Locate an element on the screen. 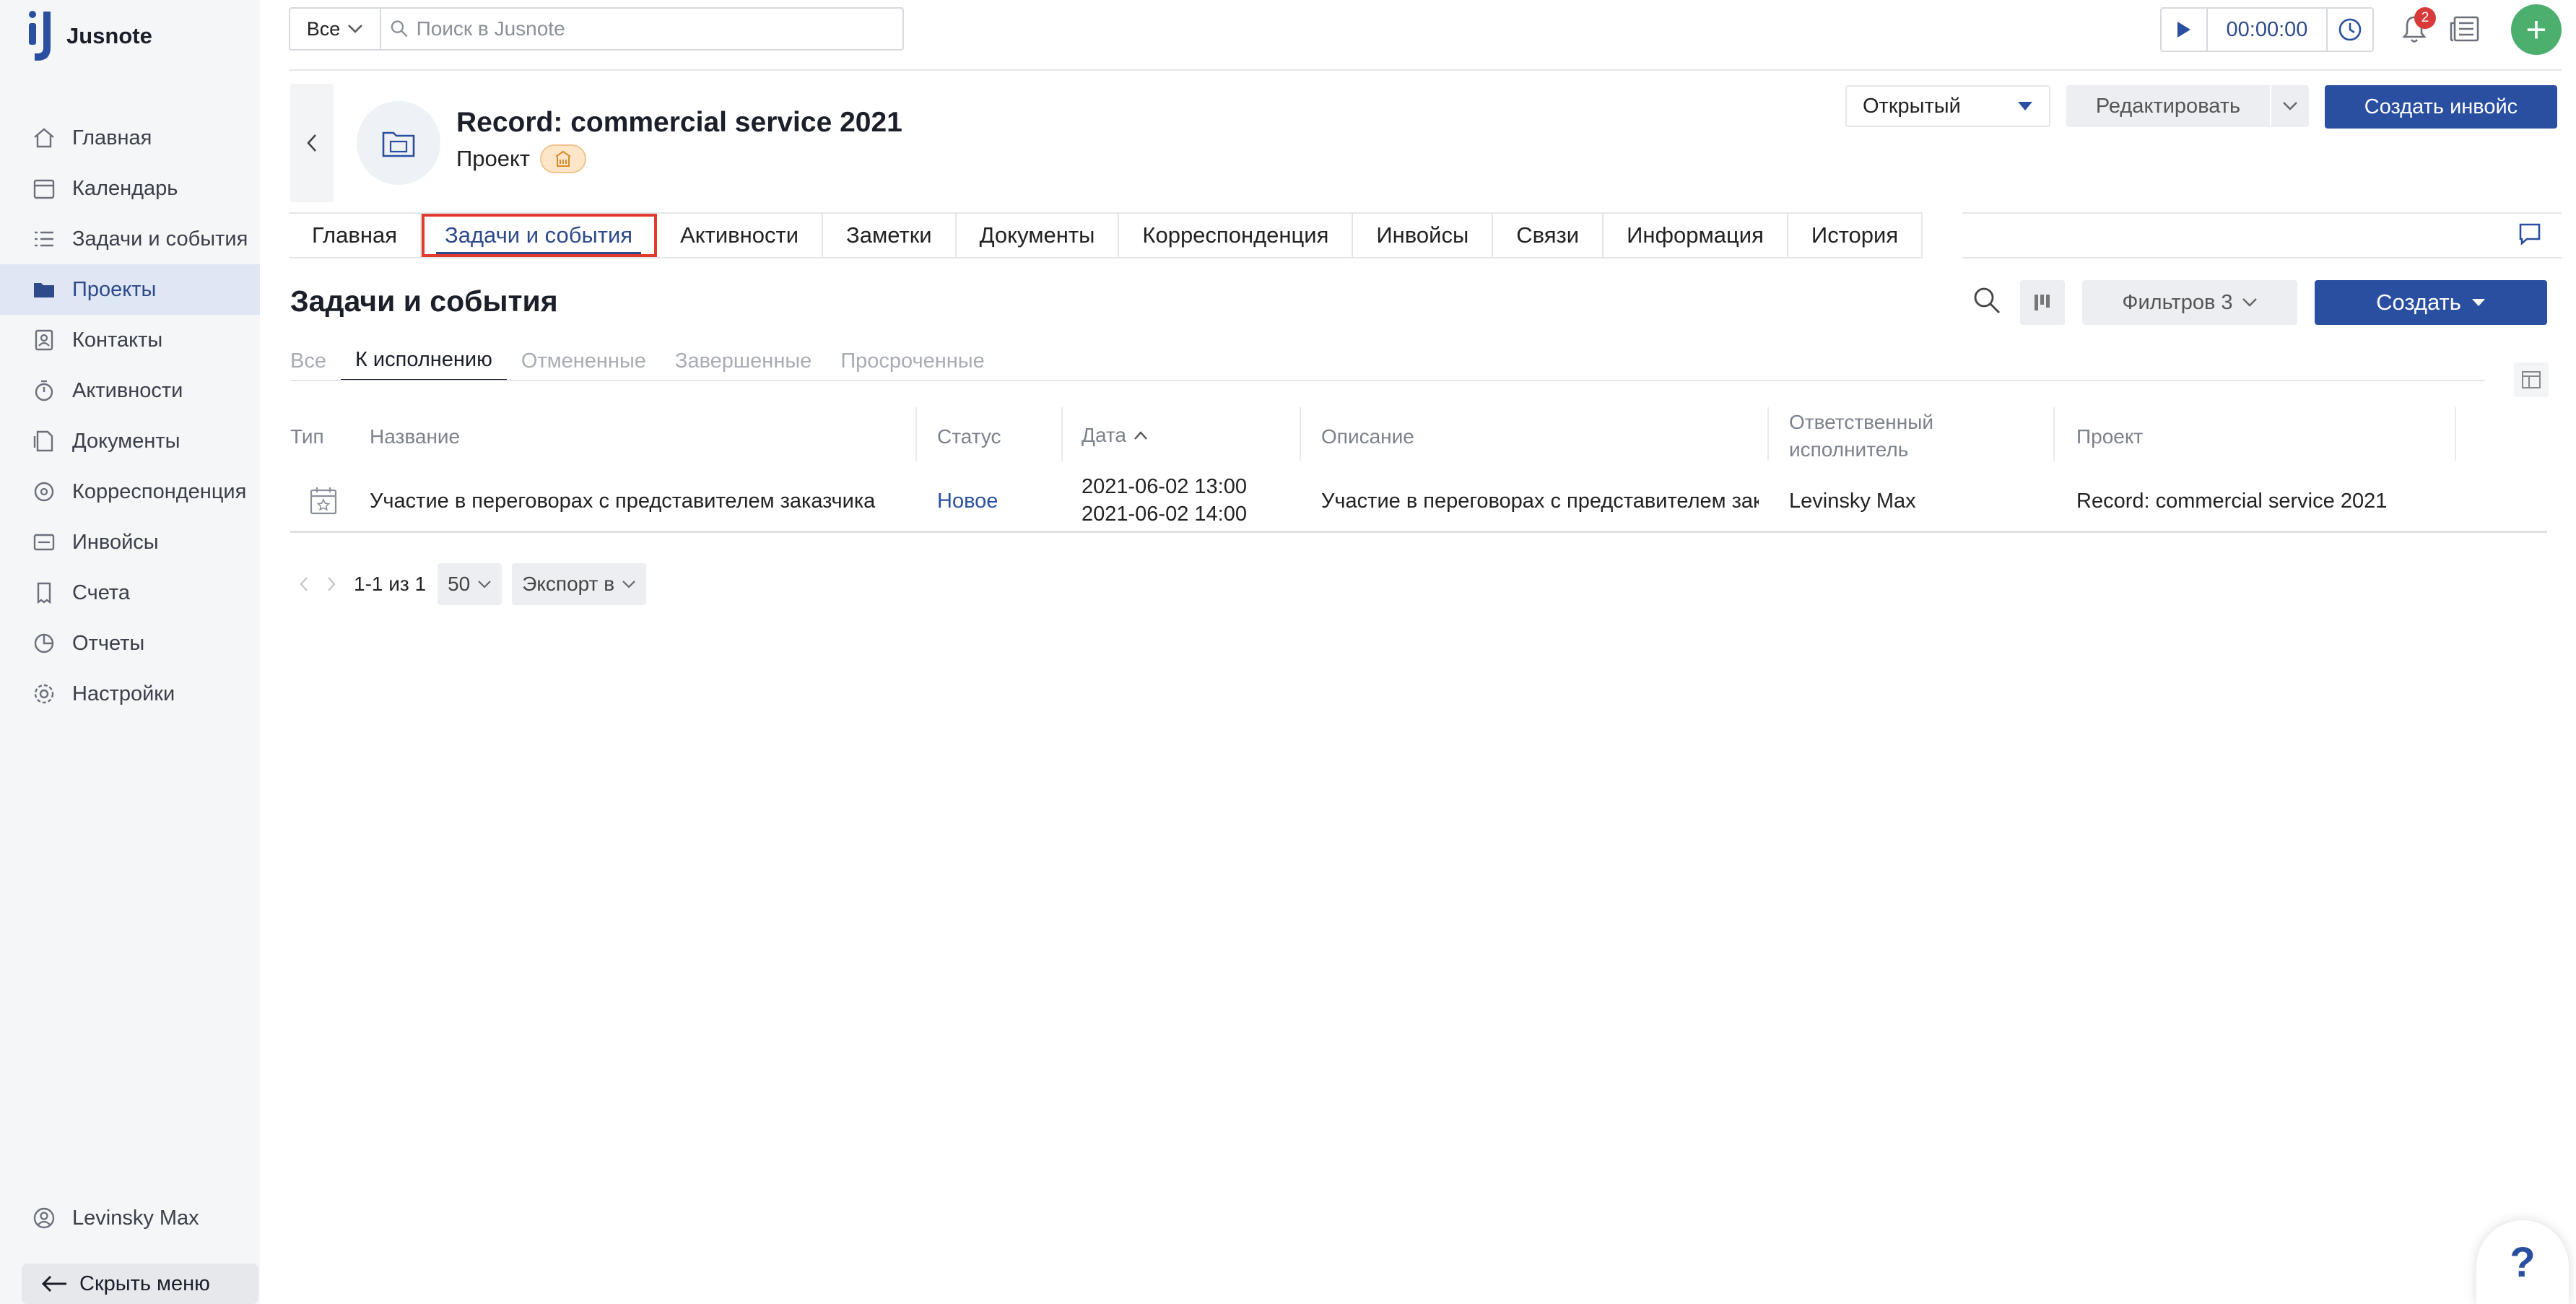  tab-documents: Документы is located at coordinates (1038, 236).